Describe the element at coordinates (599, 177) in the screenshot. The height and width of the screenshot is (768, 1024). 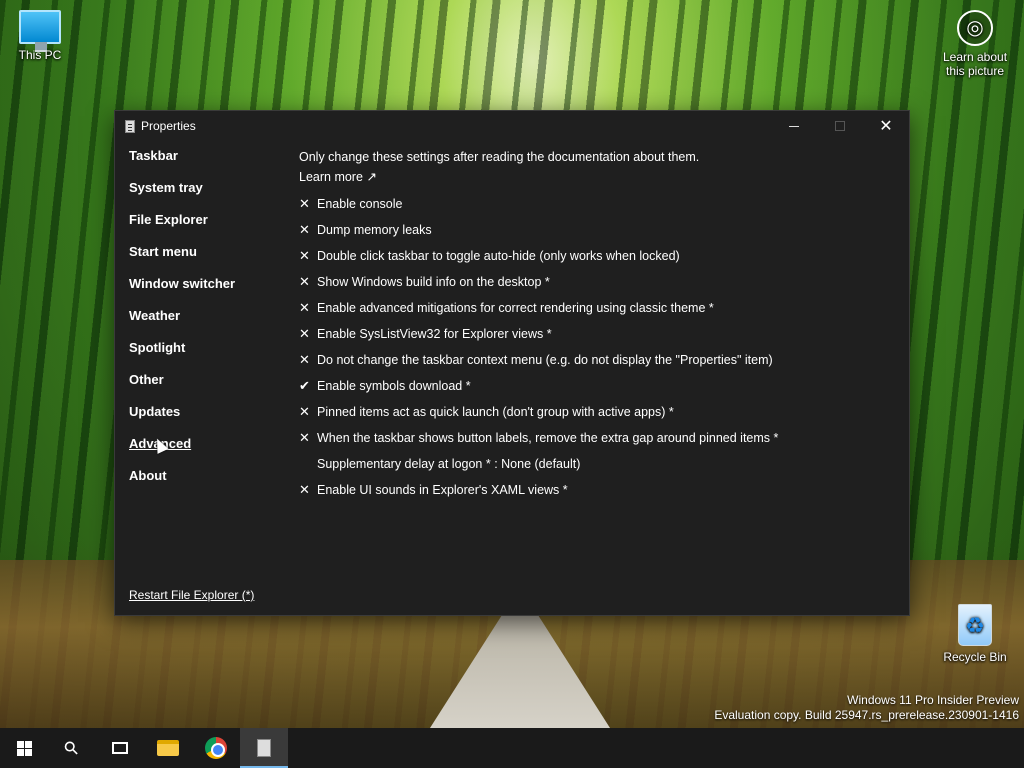
I see `learn-more-link: Learn more ↗` at that location.